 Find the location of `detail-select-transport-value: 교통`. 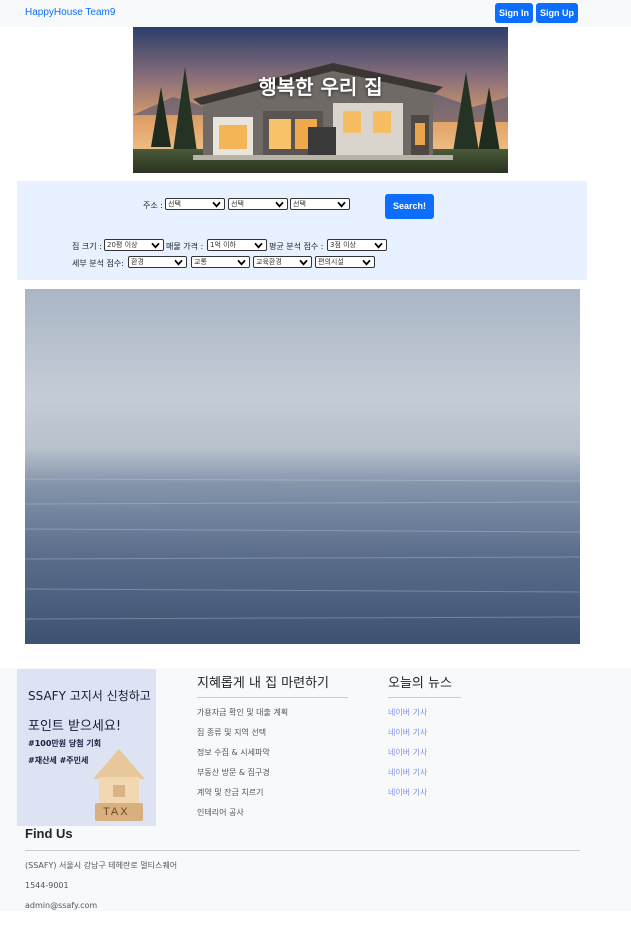

detail-select-transport-value: 교통 is located at coordinates (200, 262).